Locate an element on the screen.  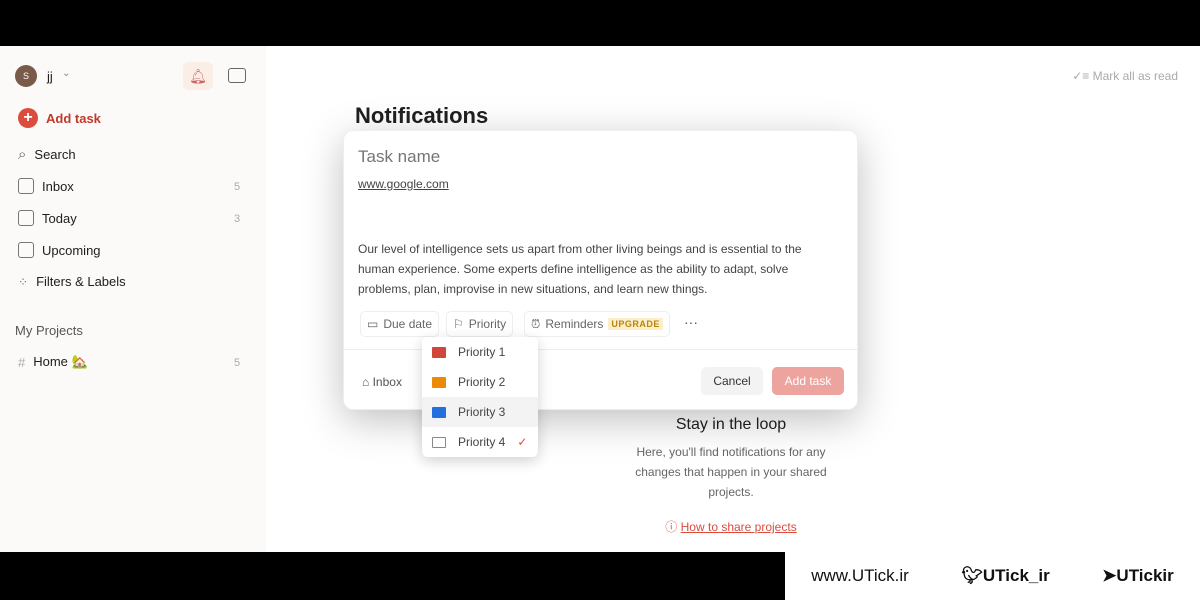
due-date-button: ▭ Due date is located at coordinates (400, 324).